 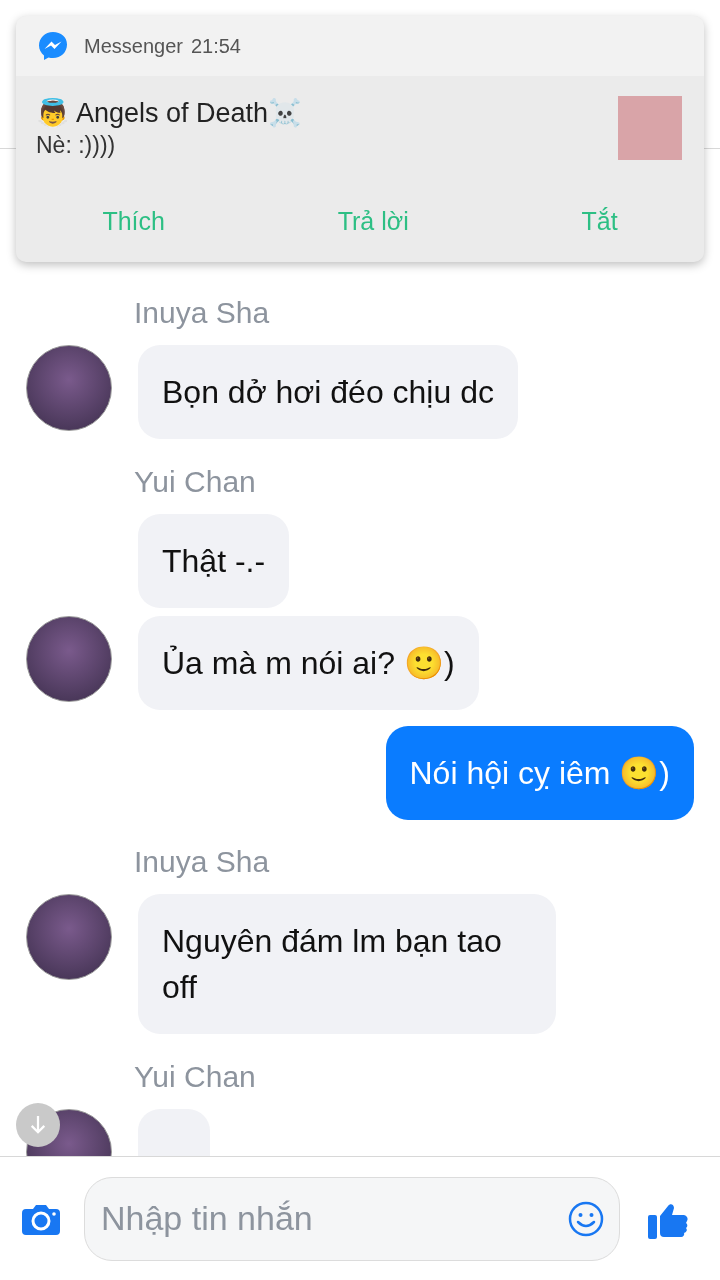 I want to click on notification-message: Nè: :)))), so click(x=76, y=145).